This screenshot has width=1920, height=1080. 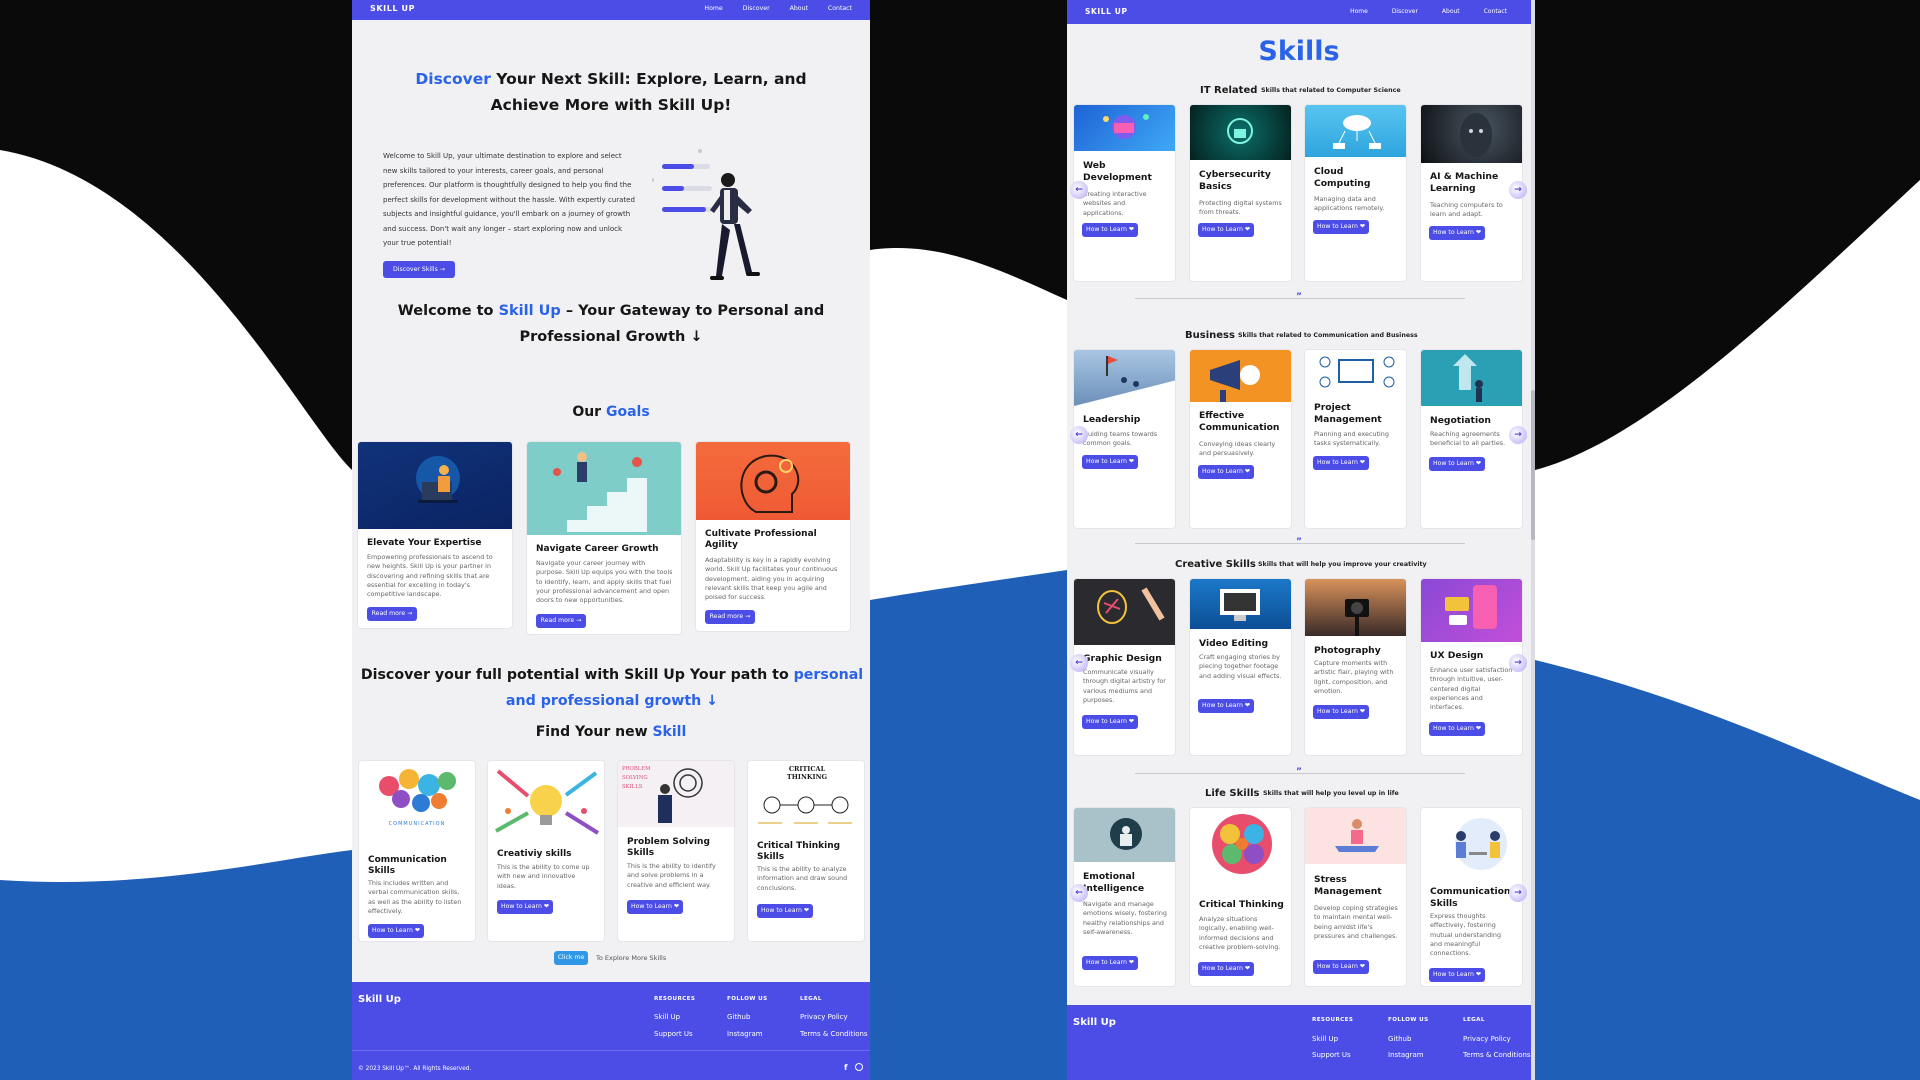 I want to click on facebook-icon: f, so click(x=845, y=1067).